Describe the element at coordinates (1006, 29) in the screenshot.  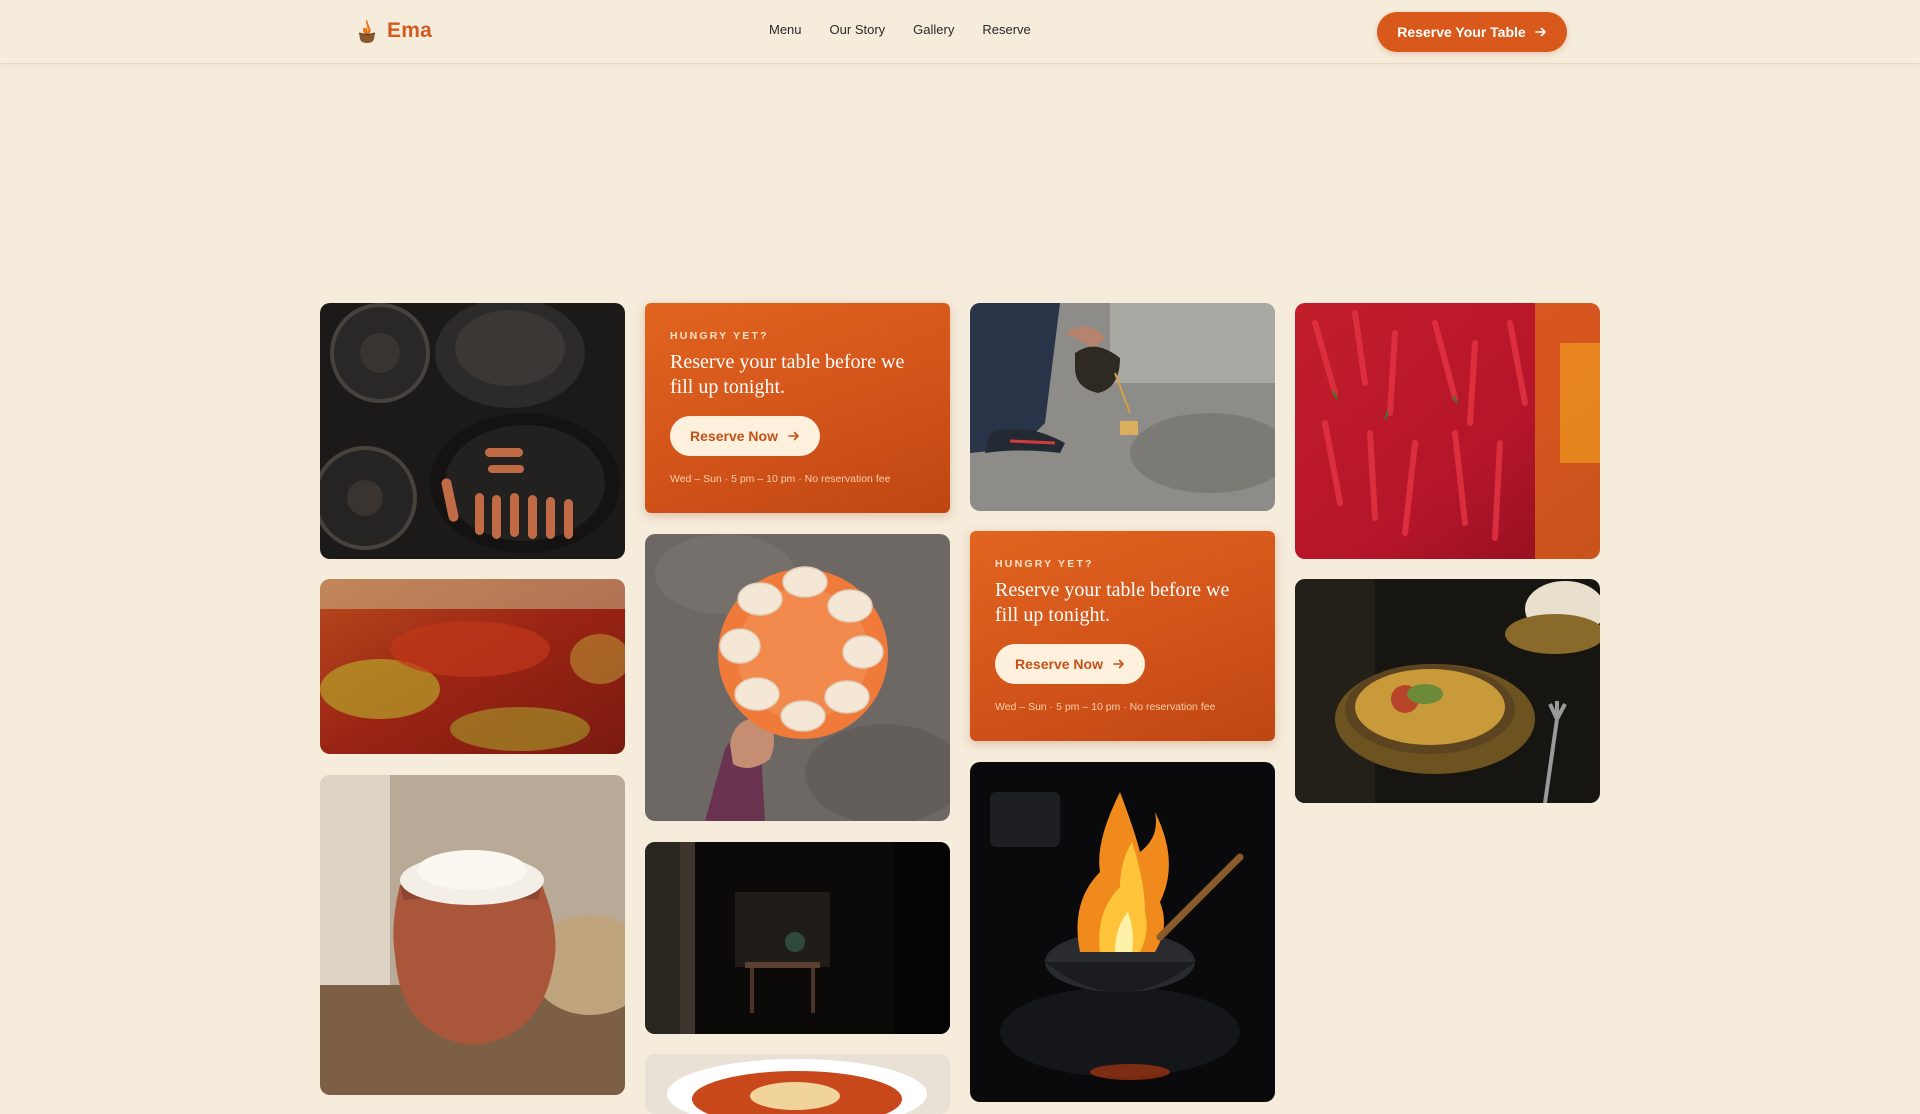
I see `nav-reserve: Reserve` at that location.